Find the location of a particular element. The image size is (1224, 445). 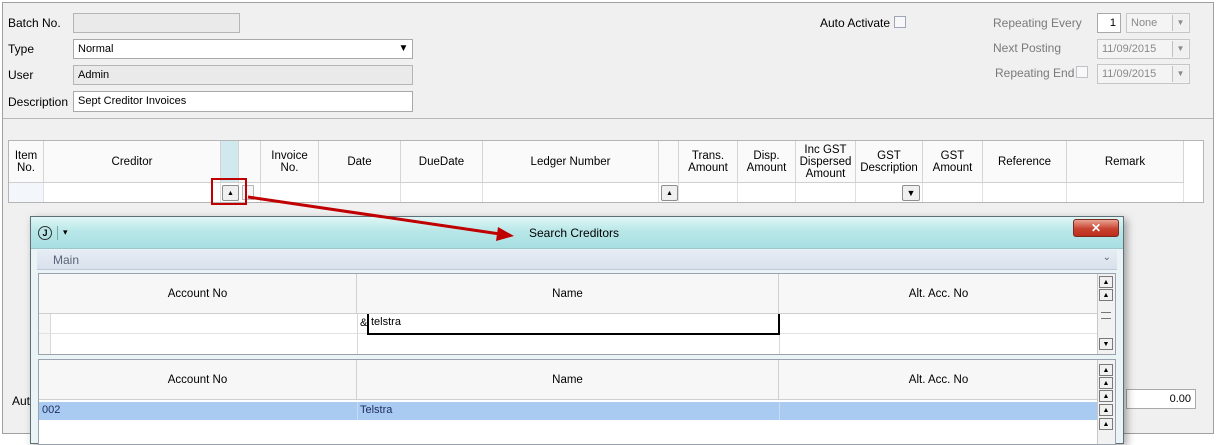

annotation-arrow-line is located at coordinates (374, 215).